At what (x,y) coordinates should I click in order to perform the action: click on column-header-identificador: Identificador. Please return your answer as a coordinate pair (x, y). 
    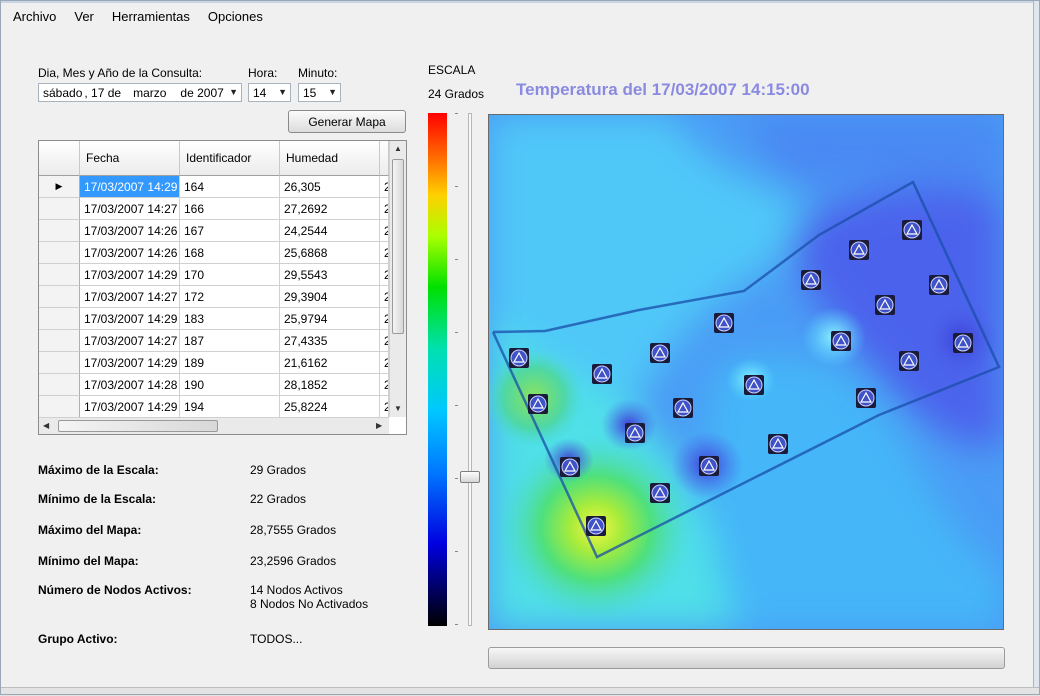
    Looking at the image, I should click on (230, 158).